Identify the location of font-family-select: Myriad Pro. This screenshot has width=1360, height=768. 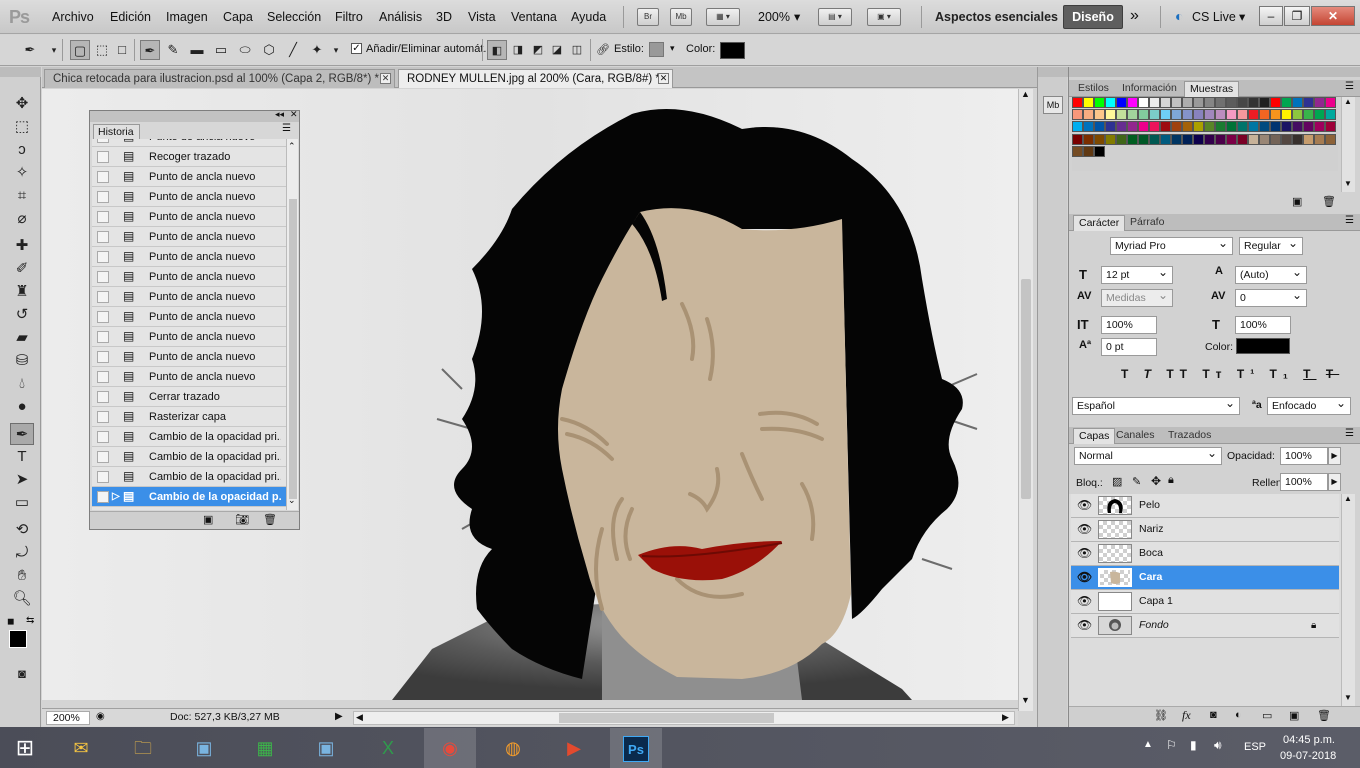
(1171, 245).